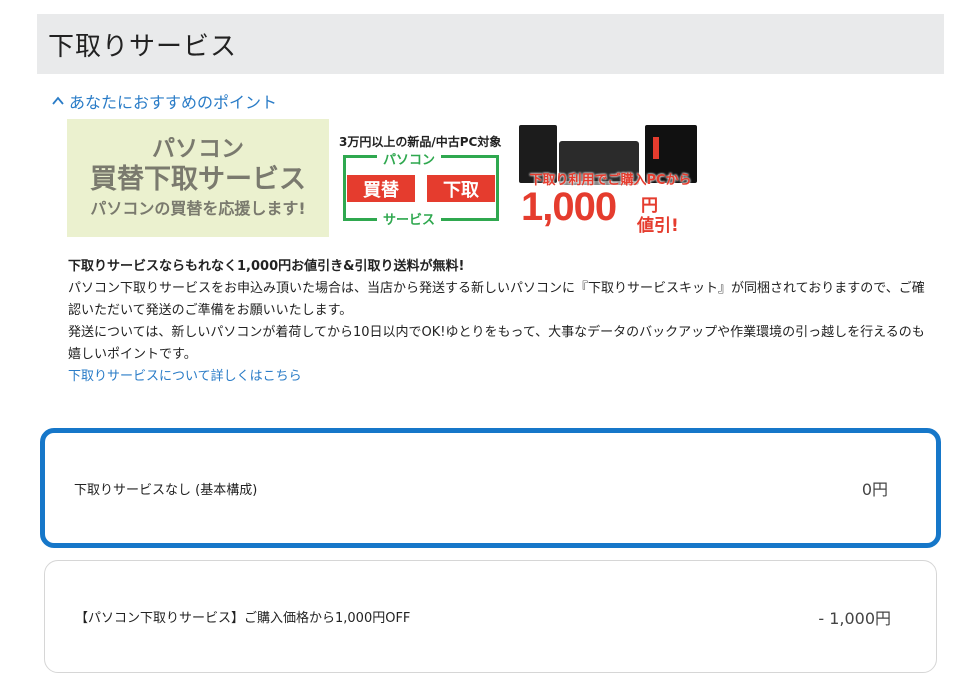 This screenshot has width=980, height=680. What do you see at coordinates (854, 618) in the screenshot?
I see `option-price: - 1,000円` at bounding box center [854, 618].